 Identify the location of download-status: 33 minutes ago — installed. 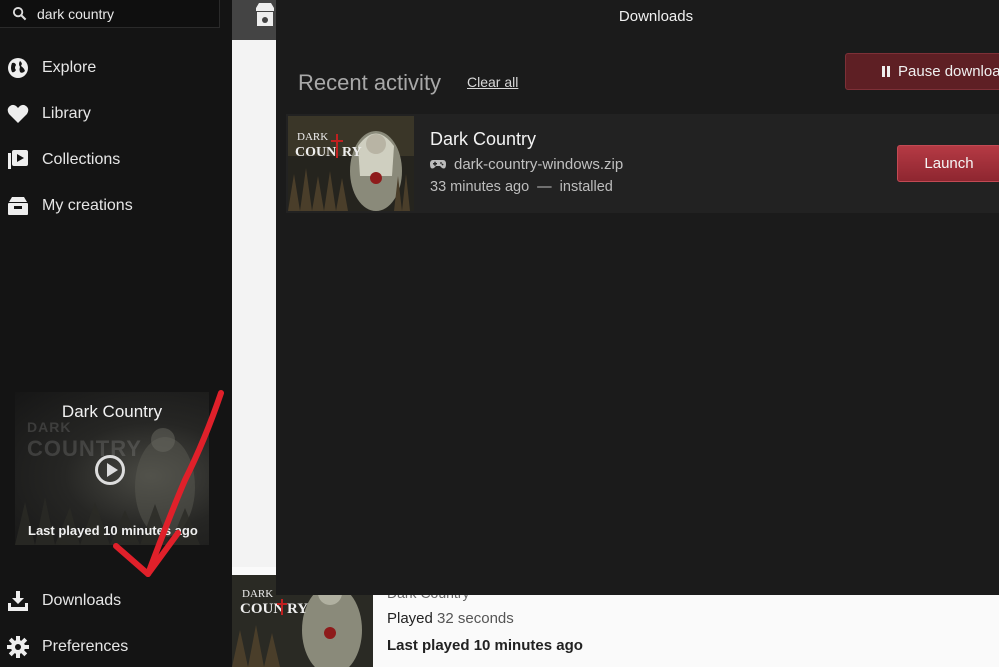
(521, 187).